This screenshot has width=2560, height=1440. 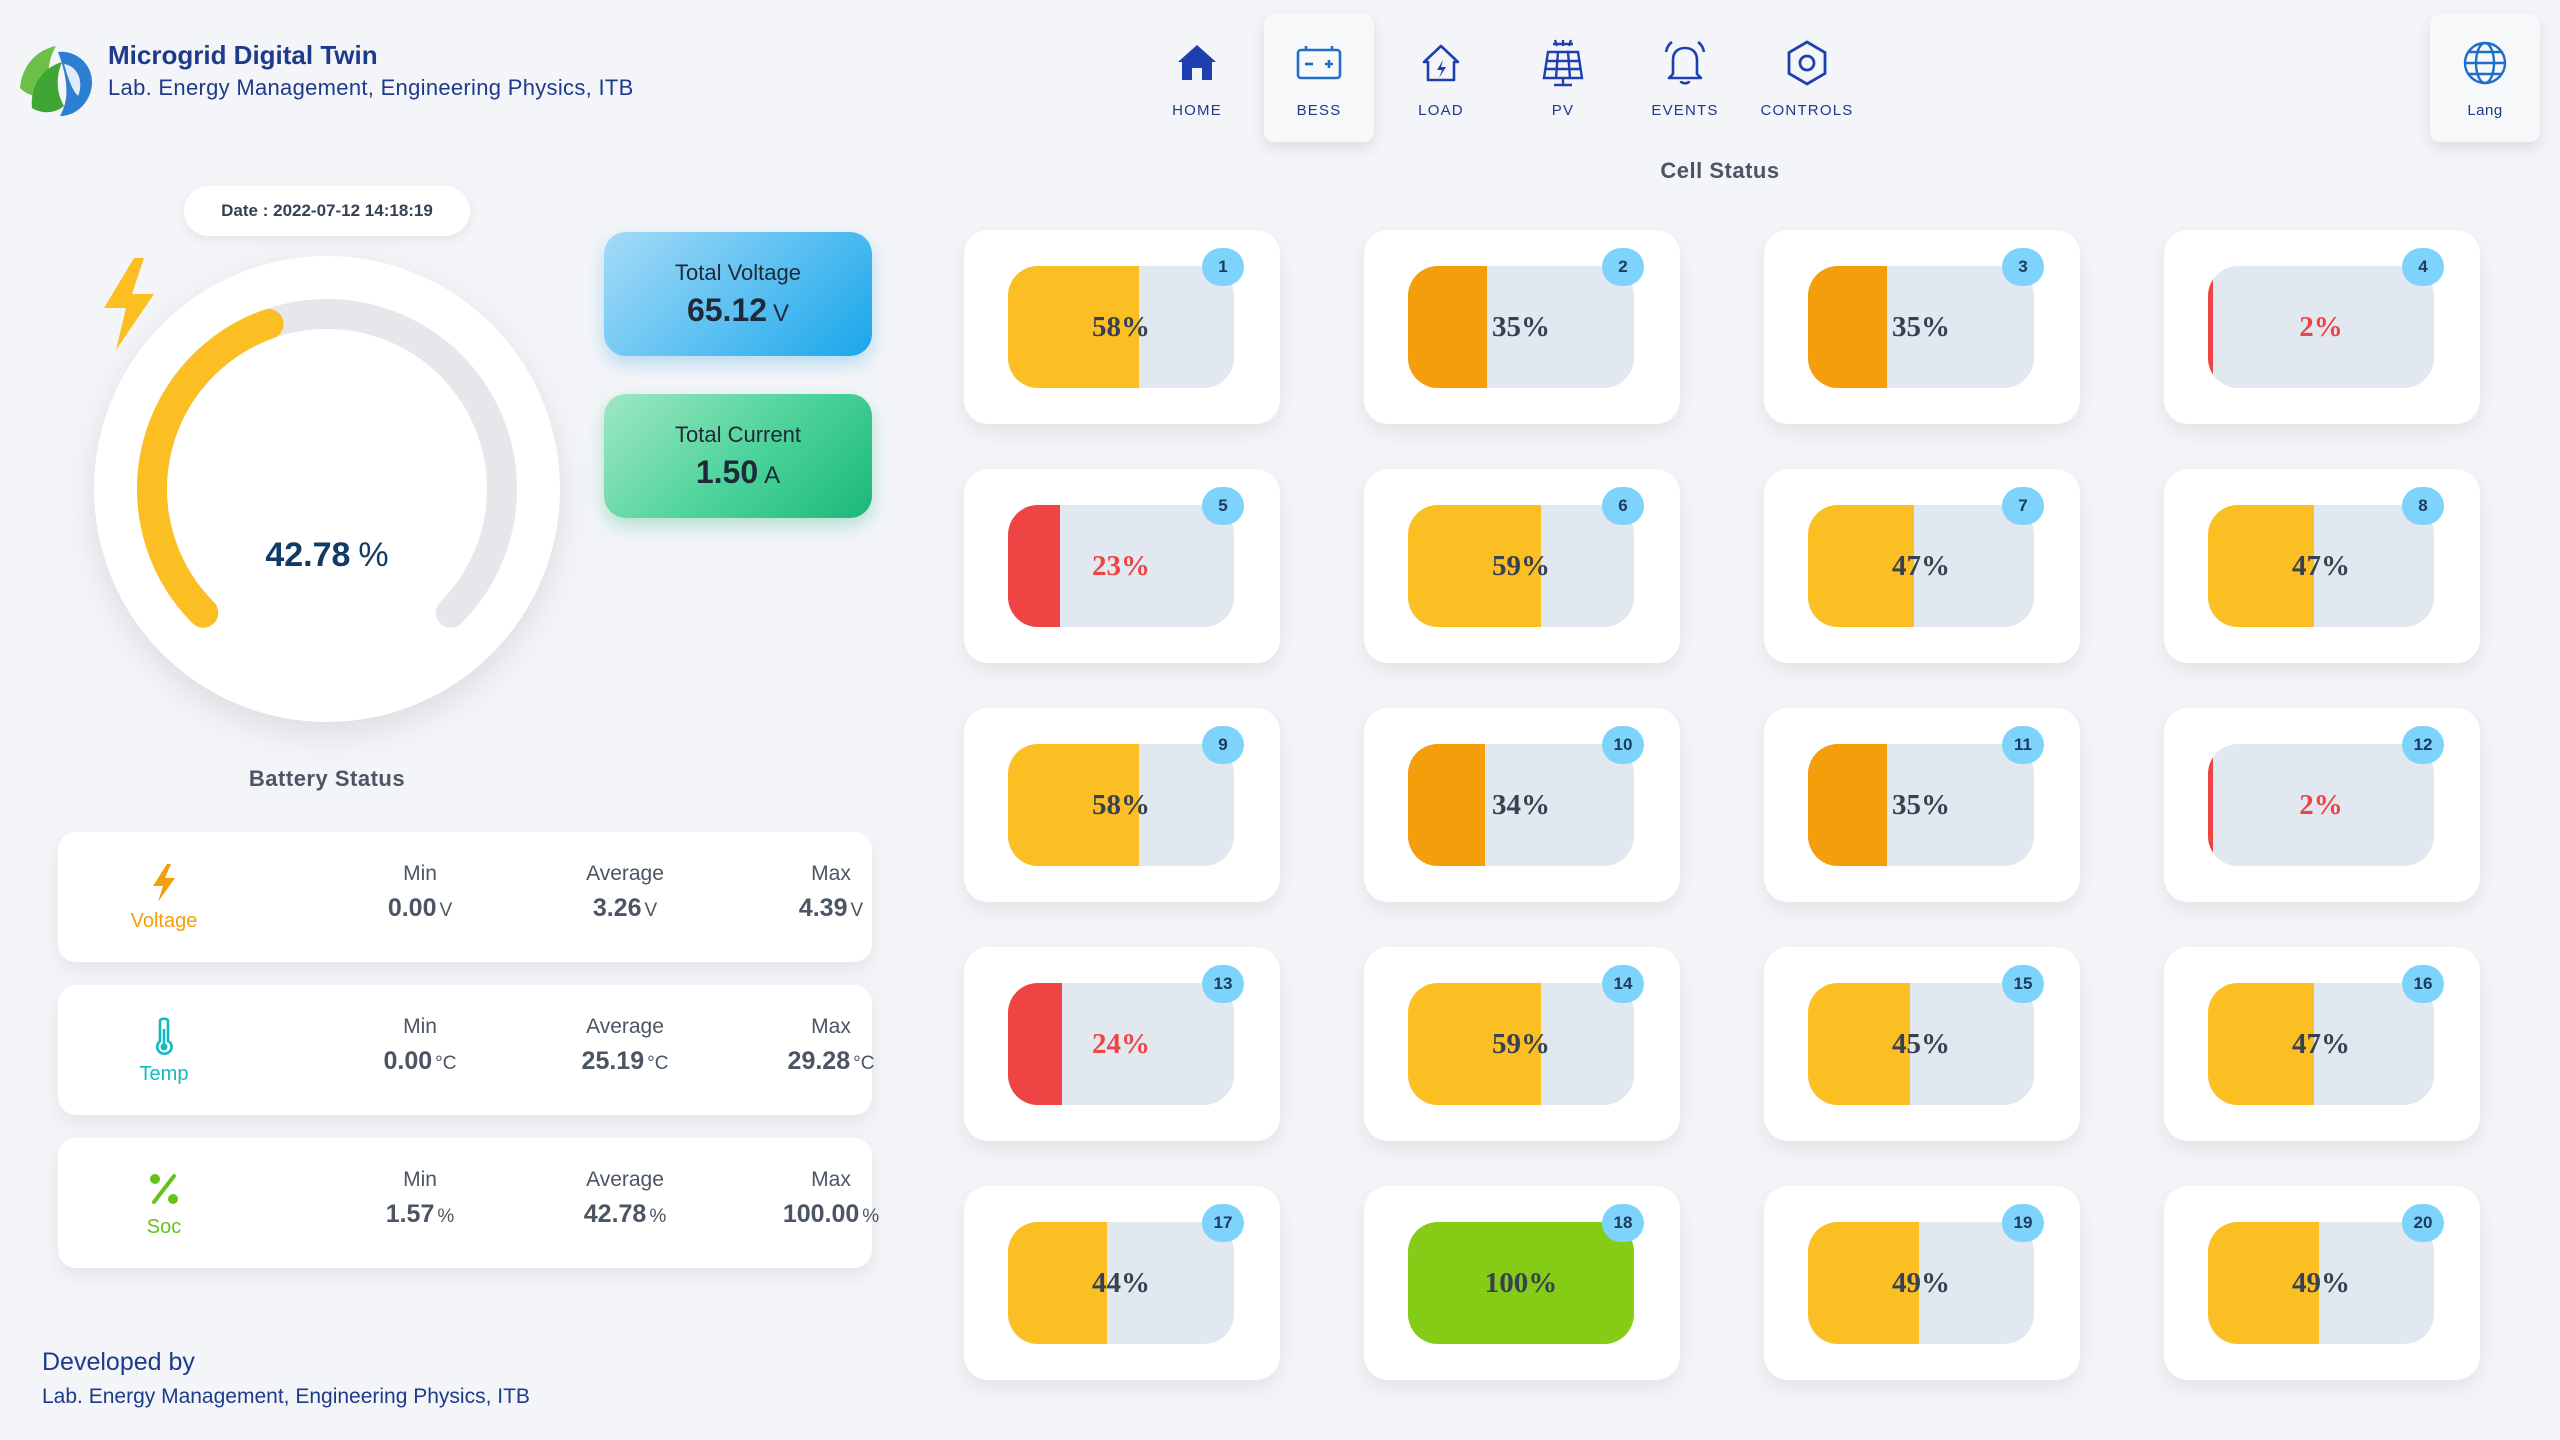 I want to click on main-nav: HOME BESS LOAD PV EVENTS CONTROLS, so click(x=1508, y=78).